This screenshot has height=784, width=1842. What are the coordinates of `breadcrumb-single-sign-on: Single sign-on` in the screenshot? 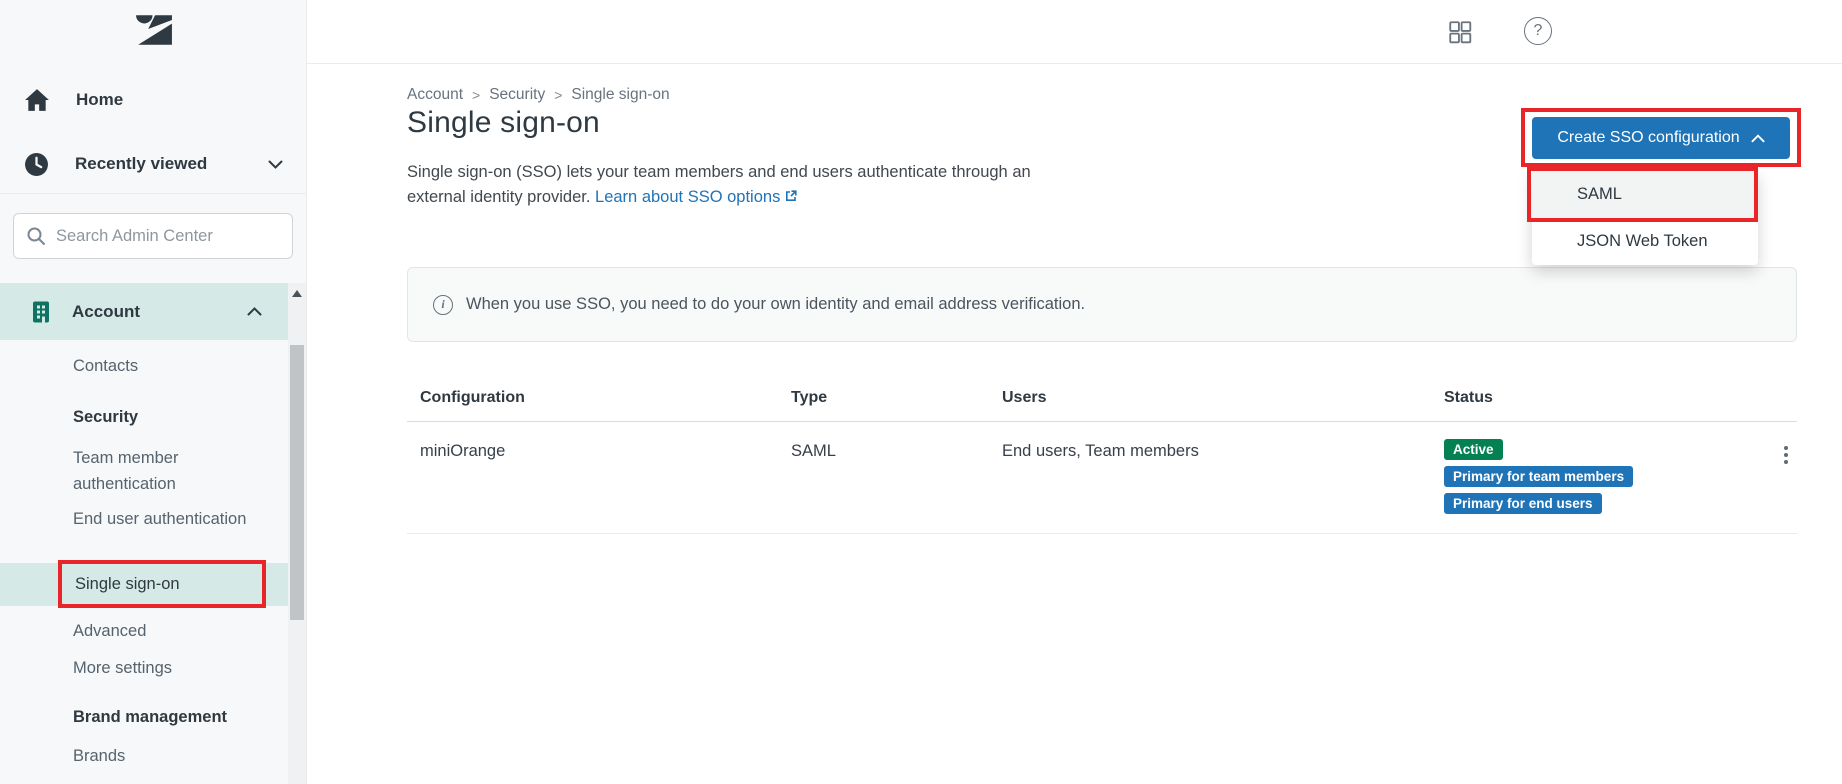 It's located at (620, 94).